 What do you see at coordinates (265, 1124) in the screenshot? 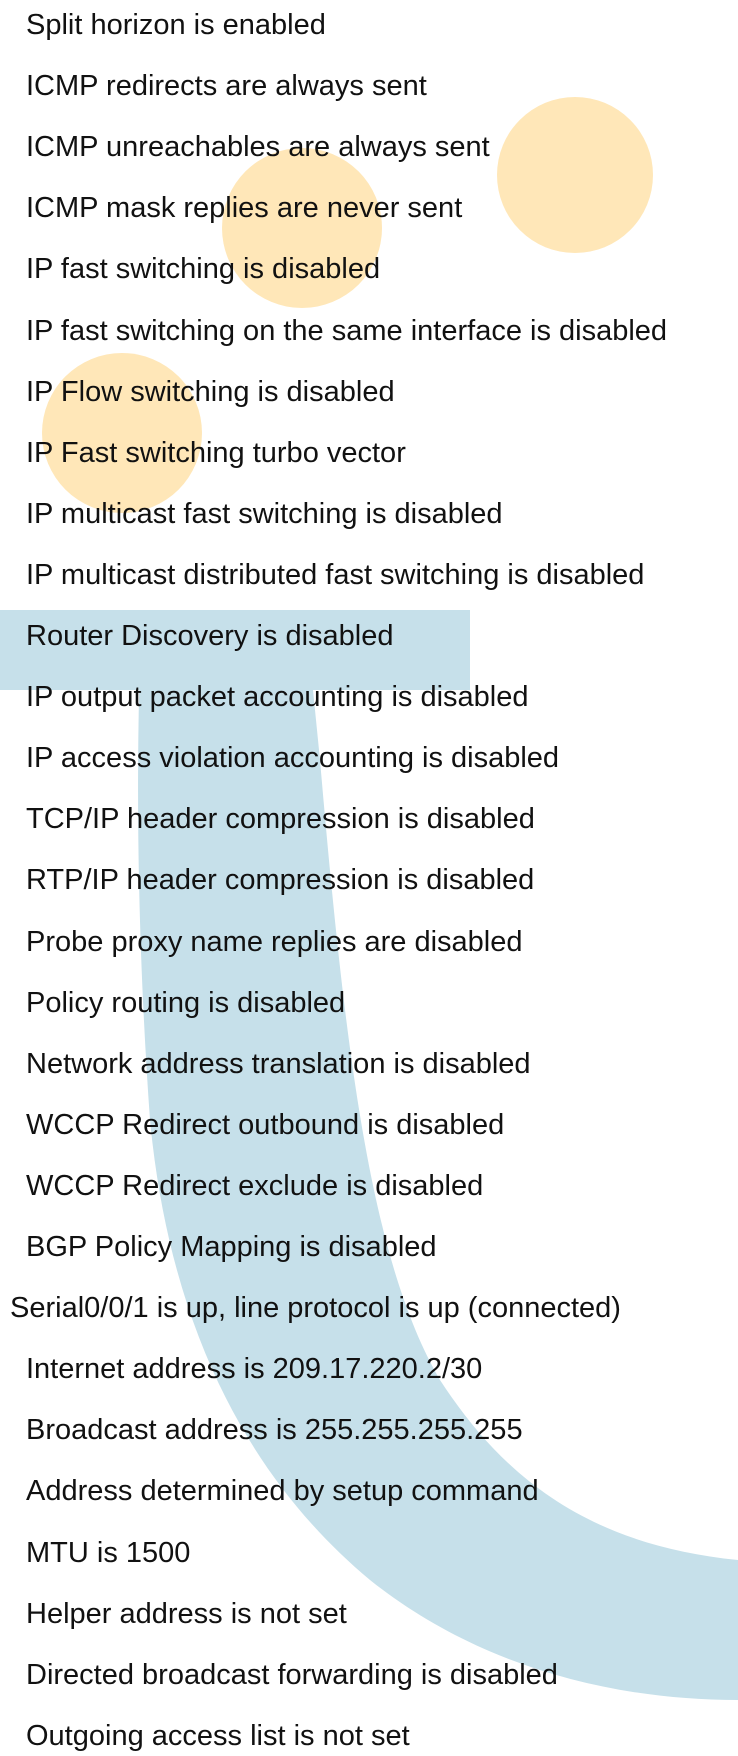
I see `status-line: WCCP Redirect outbound is disabled` at bounding box center [265, 1124].